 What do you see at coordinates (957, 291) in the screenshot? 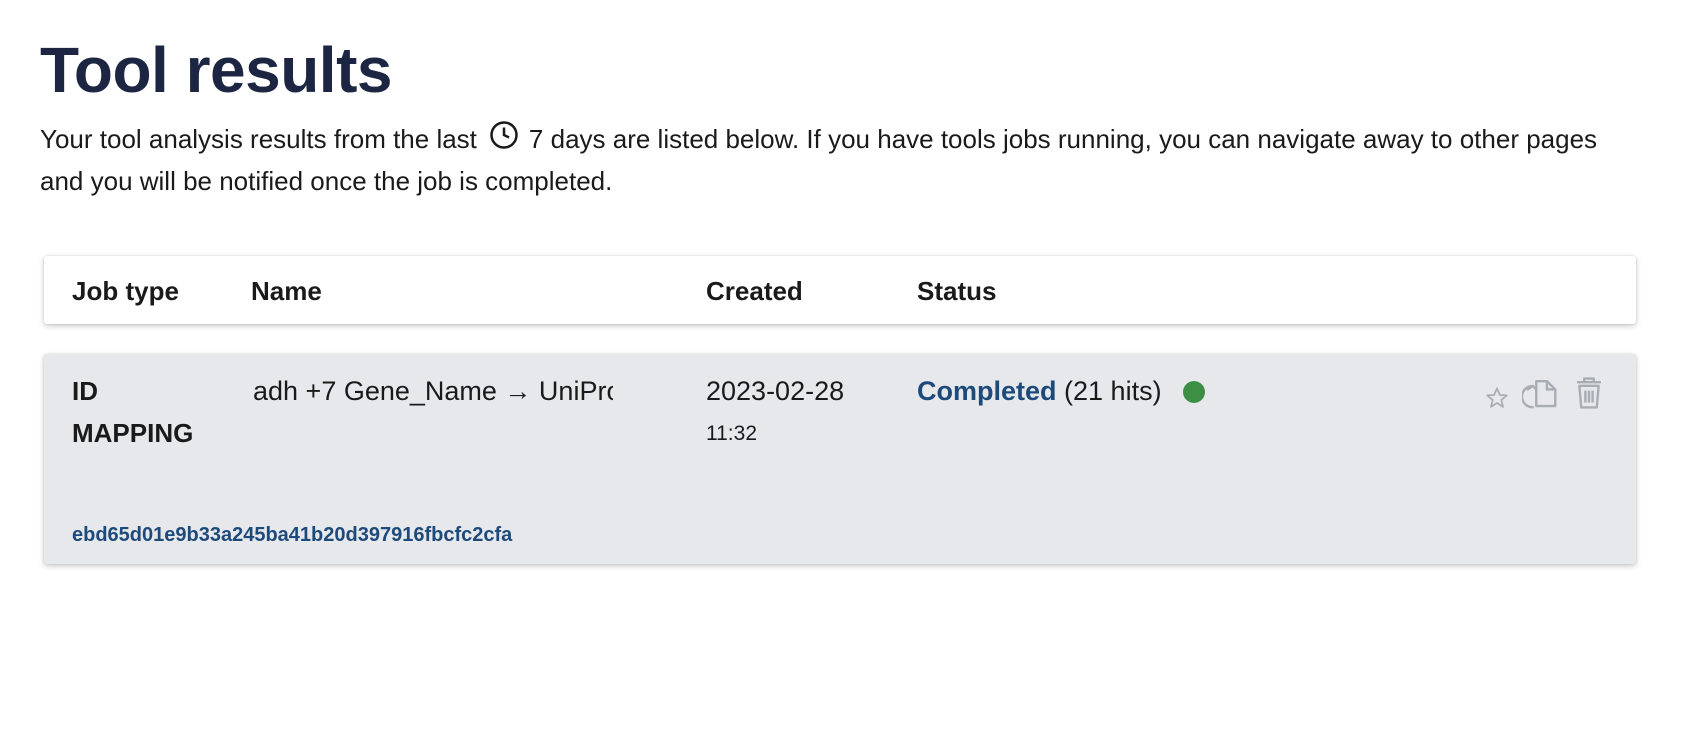
I see `header-status: Status` at bounding box center [957, 291].